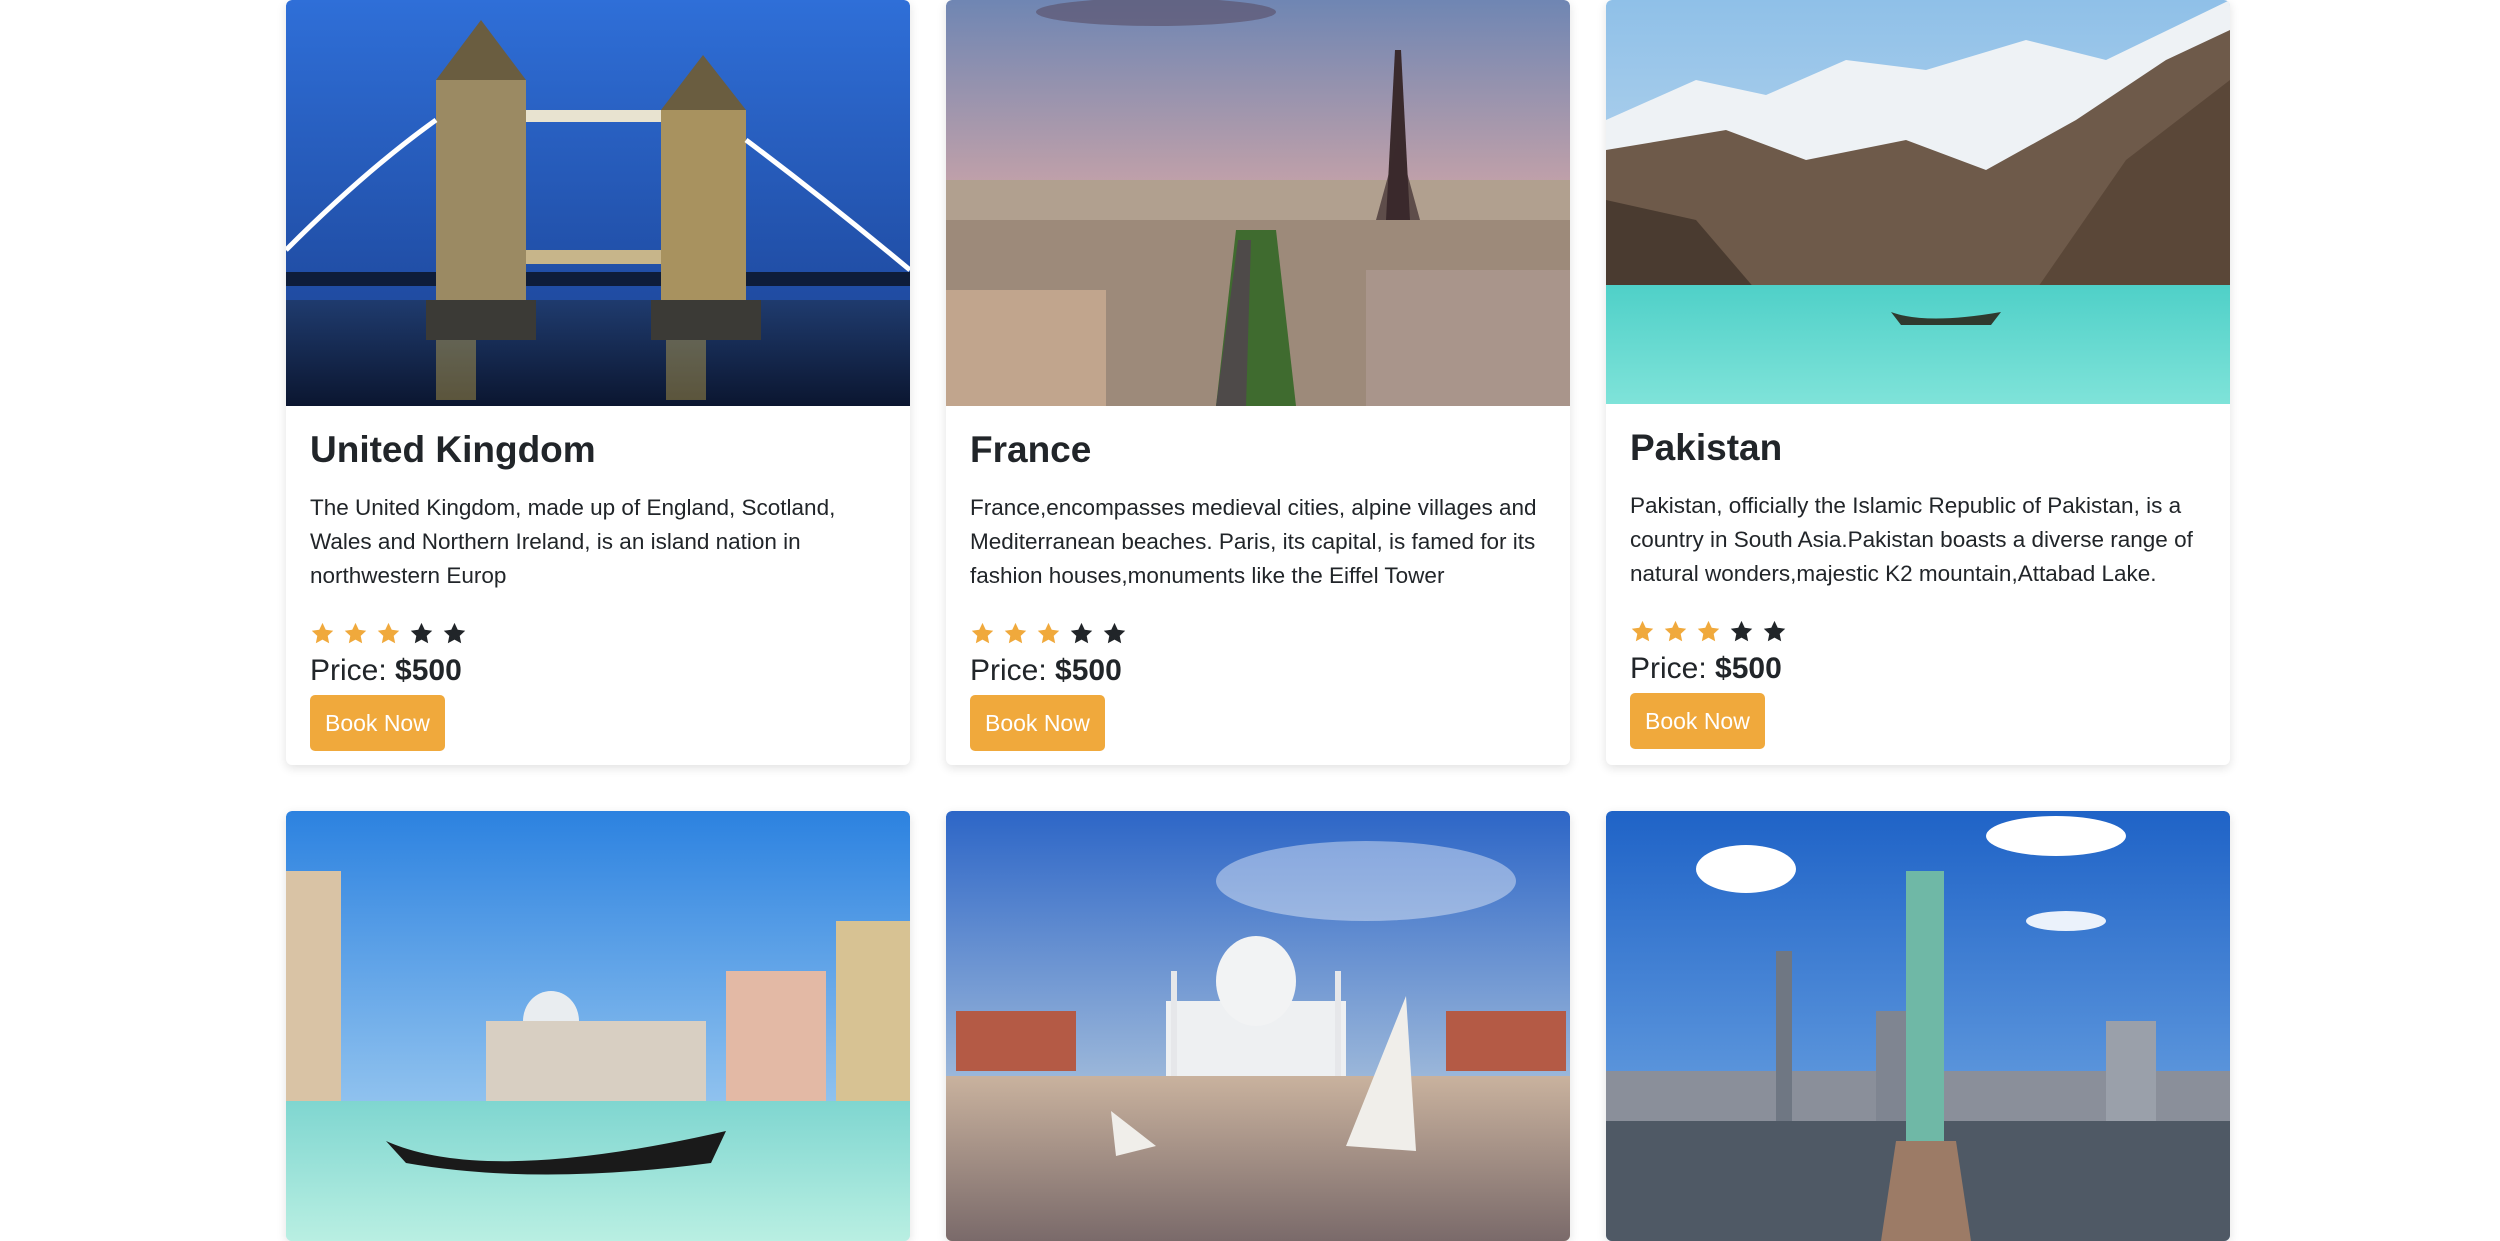 The width and height of the screenshot is (2500, 1241). Describe the element at coordinates (1706, 447) in the screenshot. I see `card-title: Pakistan` at that location.